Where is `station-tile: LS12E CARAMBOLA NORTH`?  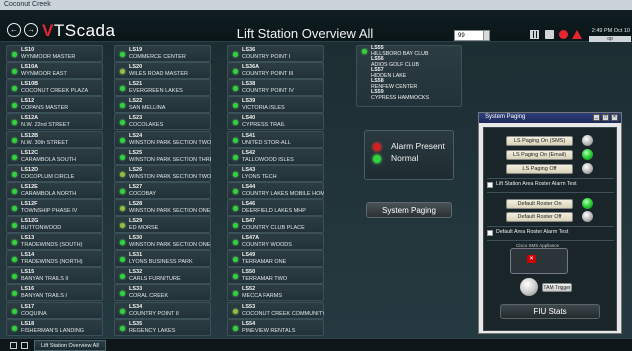 station-tile: LS12E CARAMBOLA NORTH is located at coordinates (54, 190).